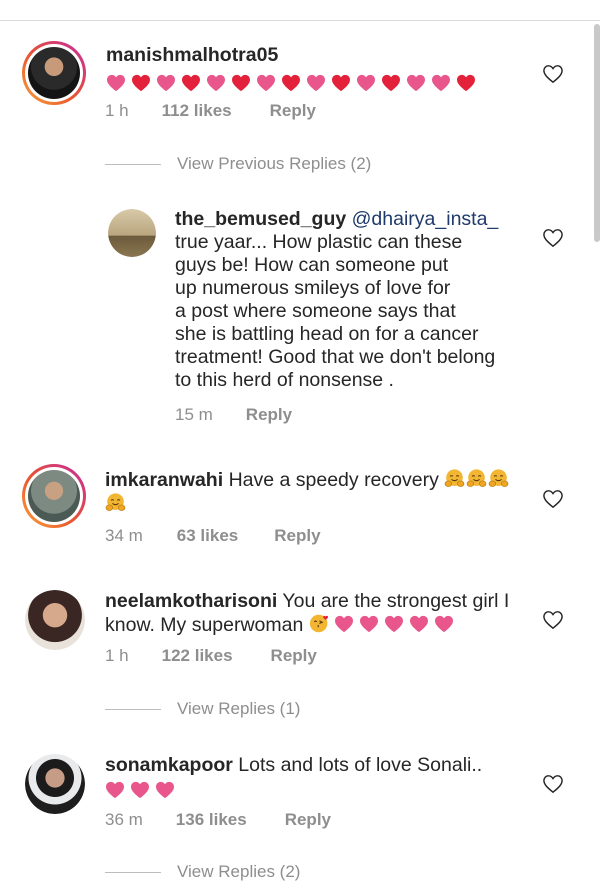 The height and width of the screenshot is (882, 600). I want to click on comment-meta: 1 h 112 likes Reply, so click(210, 111).